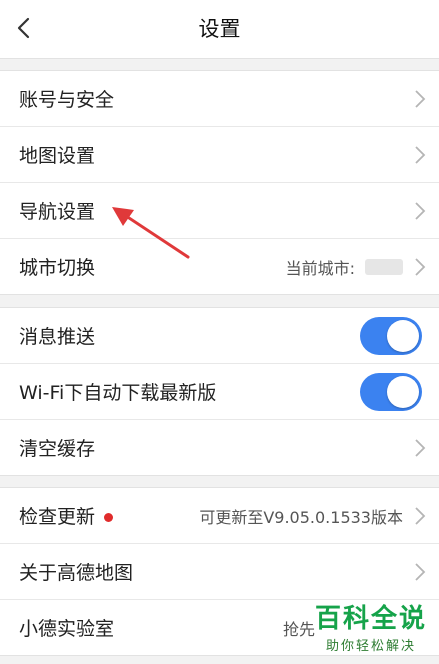 This screenshot has height=664, width=439. What do you see at coordinates (57, 449) in the screenshot?
I see `row-label: 清空缓存` at bounding box center [57, 449].